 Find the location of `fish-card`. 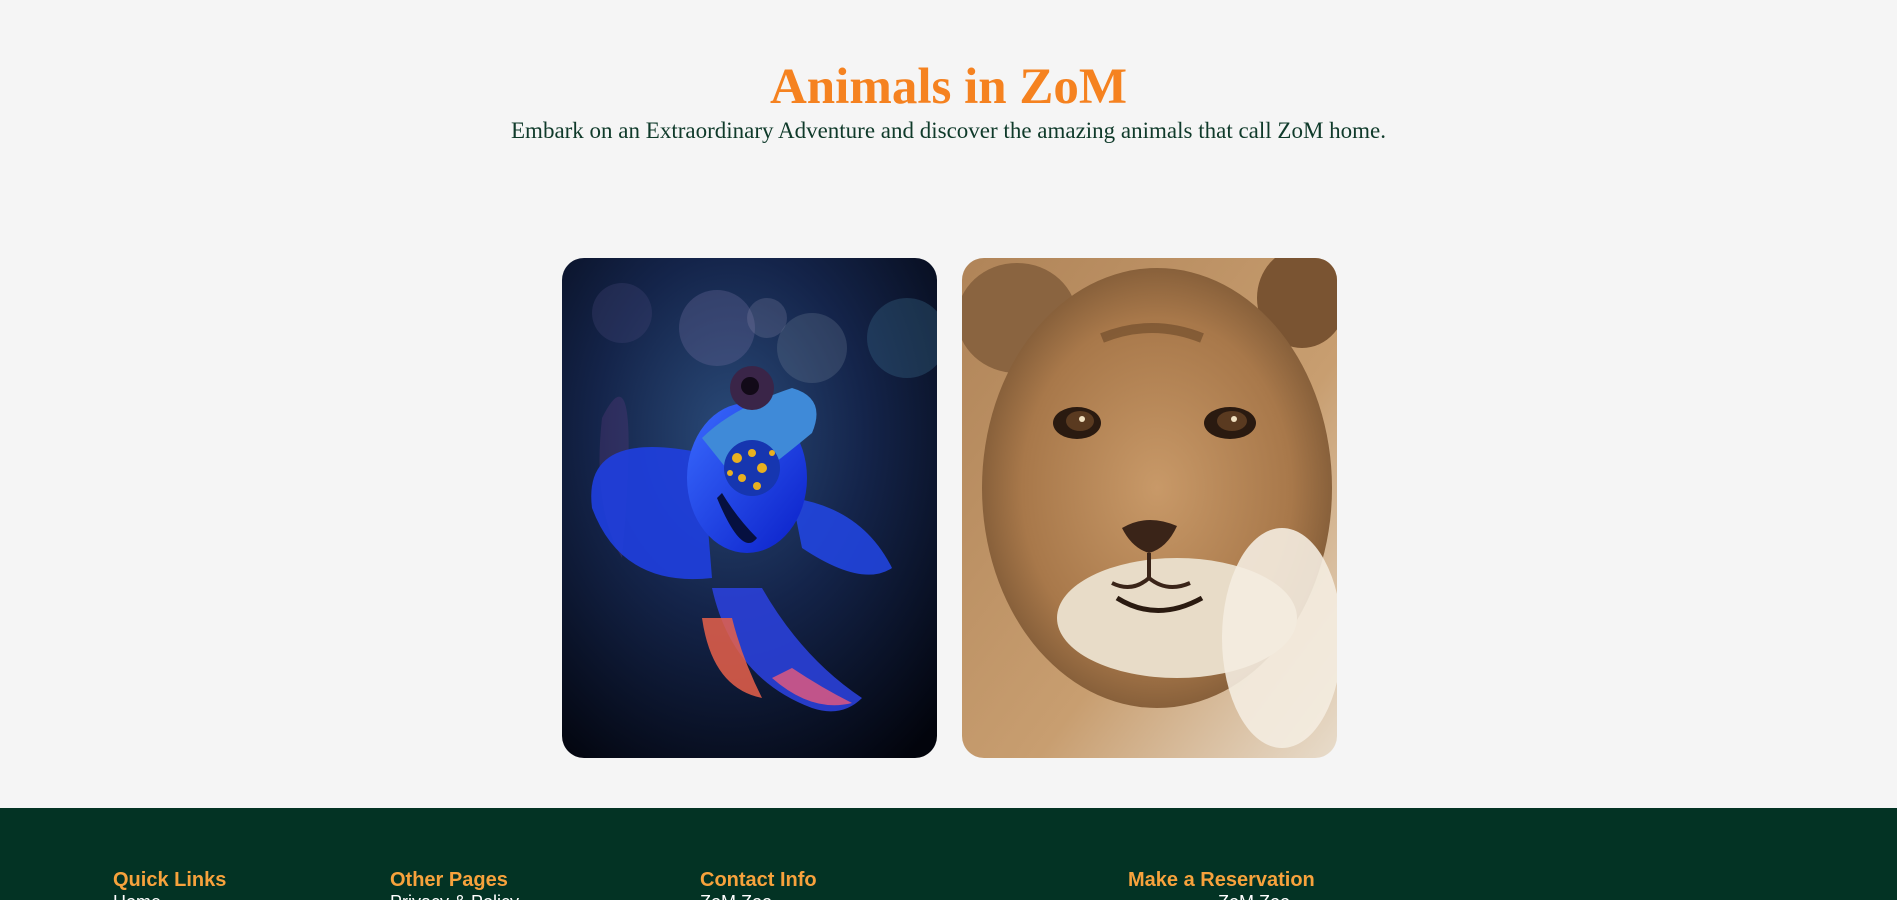

fish-card is located at coordinates (749, 508).